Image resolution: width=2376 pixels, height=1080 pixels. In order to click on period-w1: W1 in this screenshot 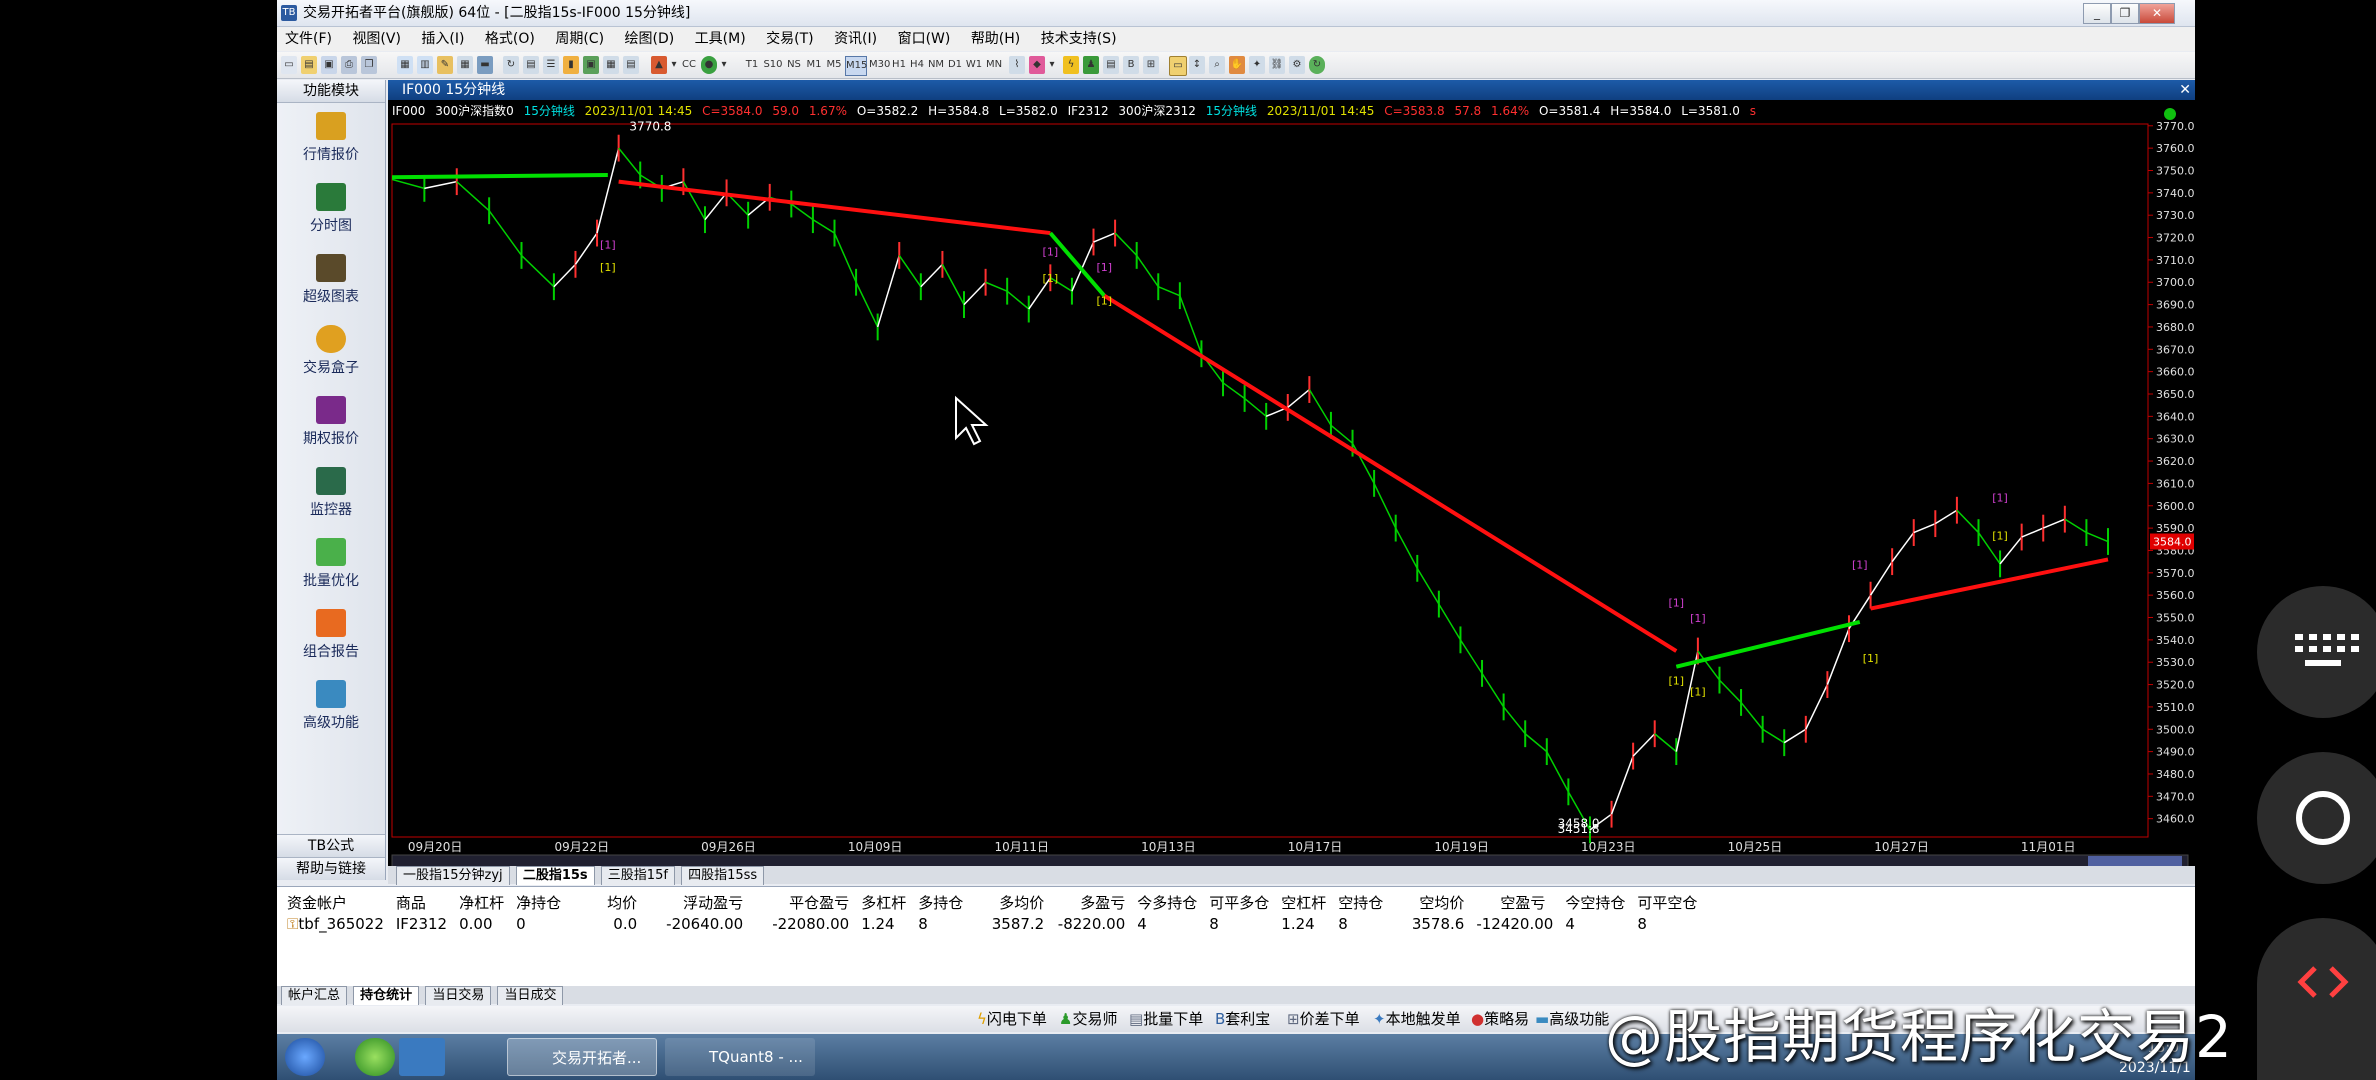, I will do `click(974, 65)`.